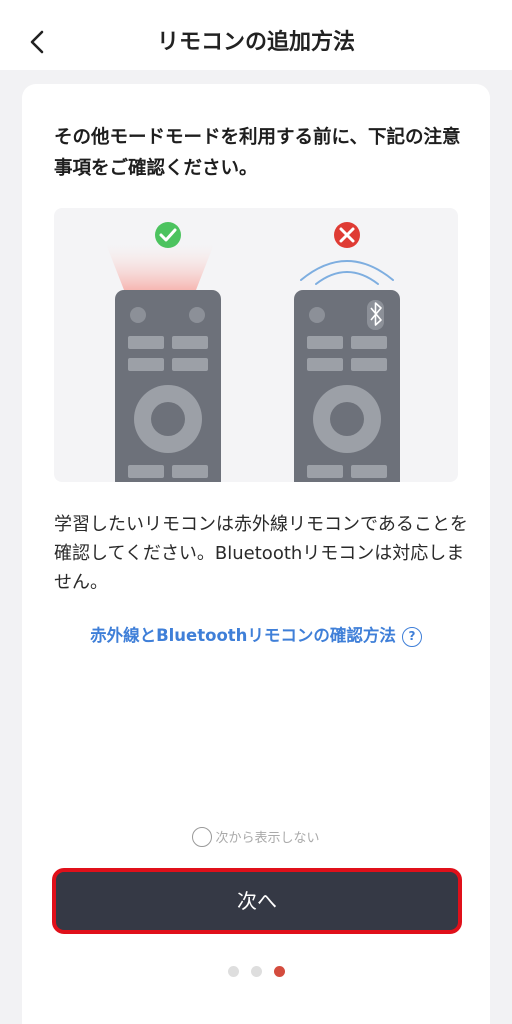 This screenshot has width=512, height=1024. What do you see at coordinates (347, 235) in the screenshot?
I see `cross-circle-icon` at bounding box center [347, 235].